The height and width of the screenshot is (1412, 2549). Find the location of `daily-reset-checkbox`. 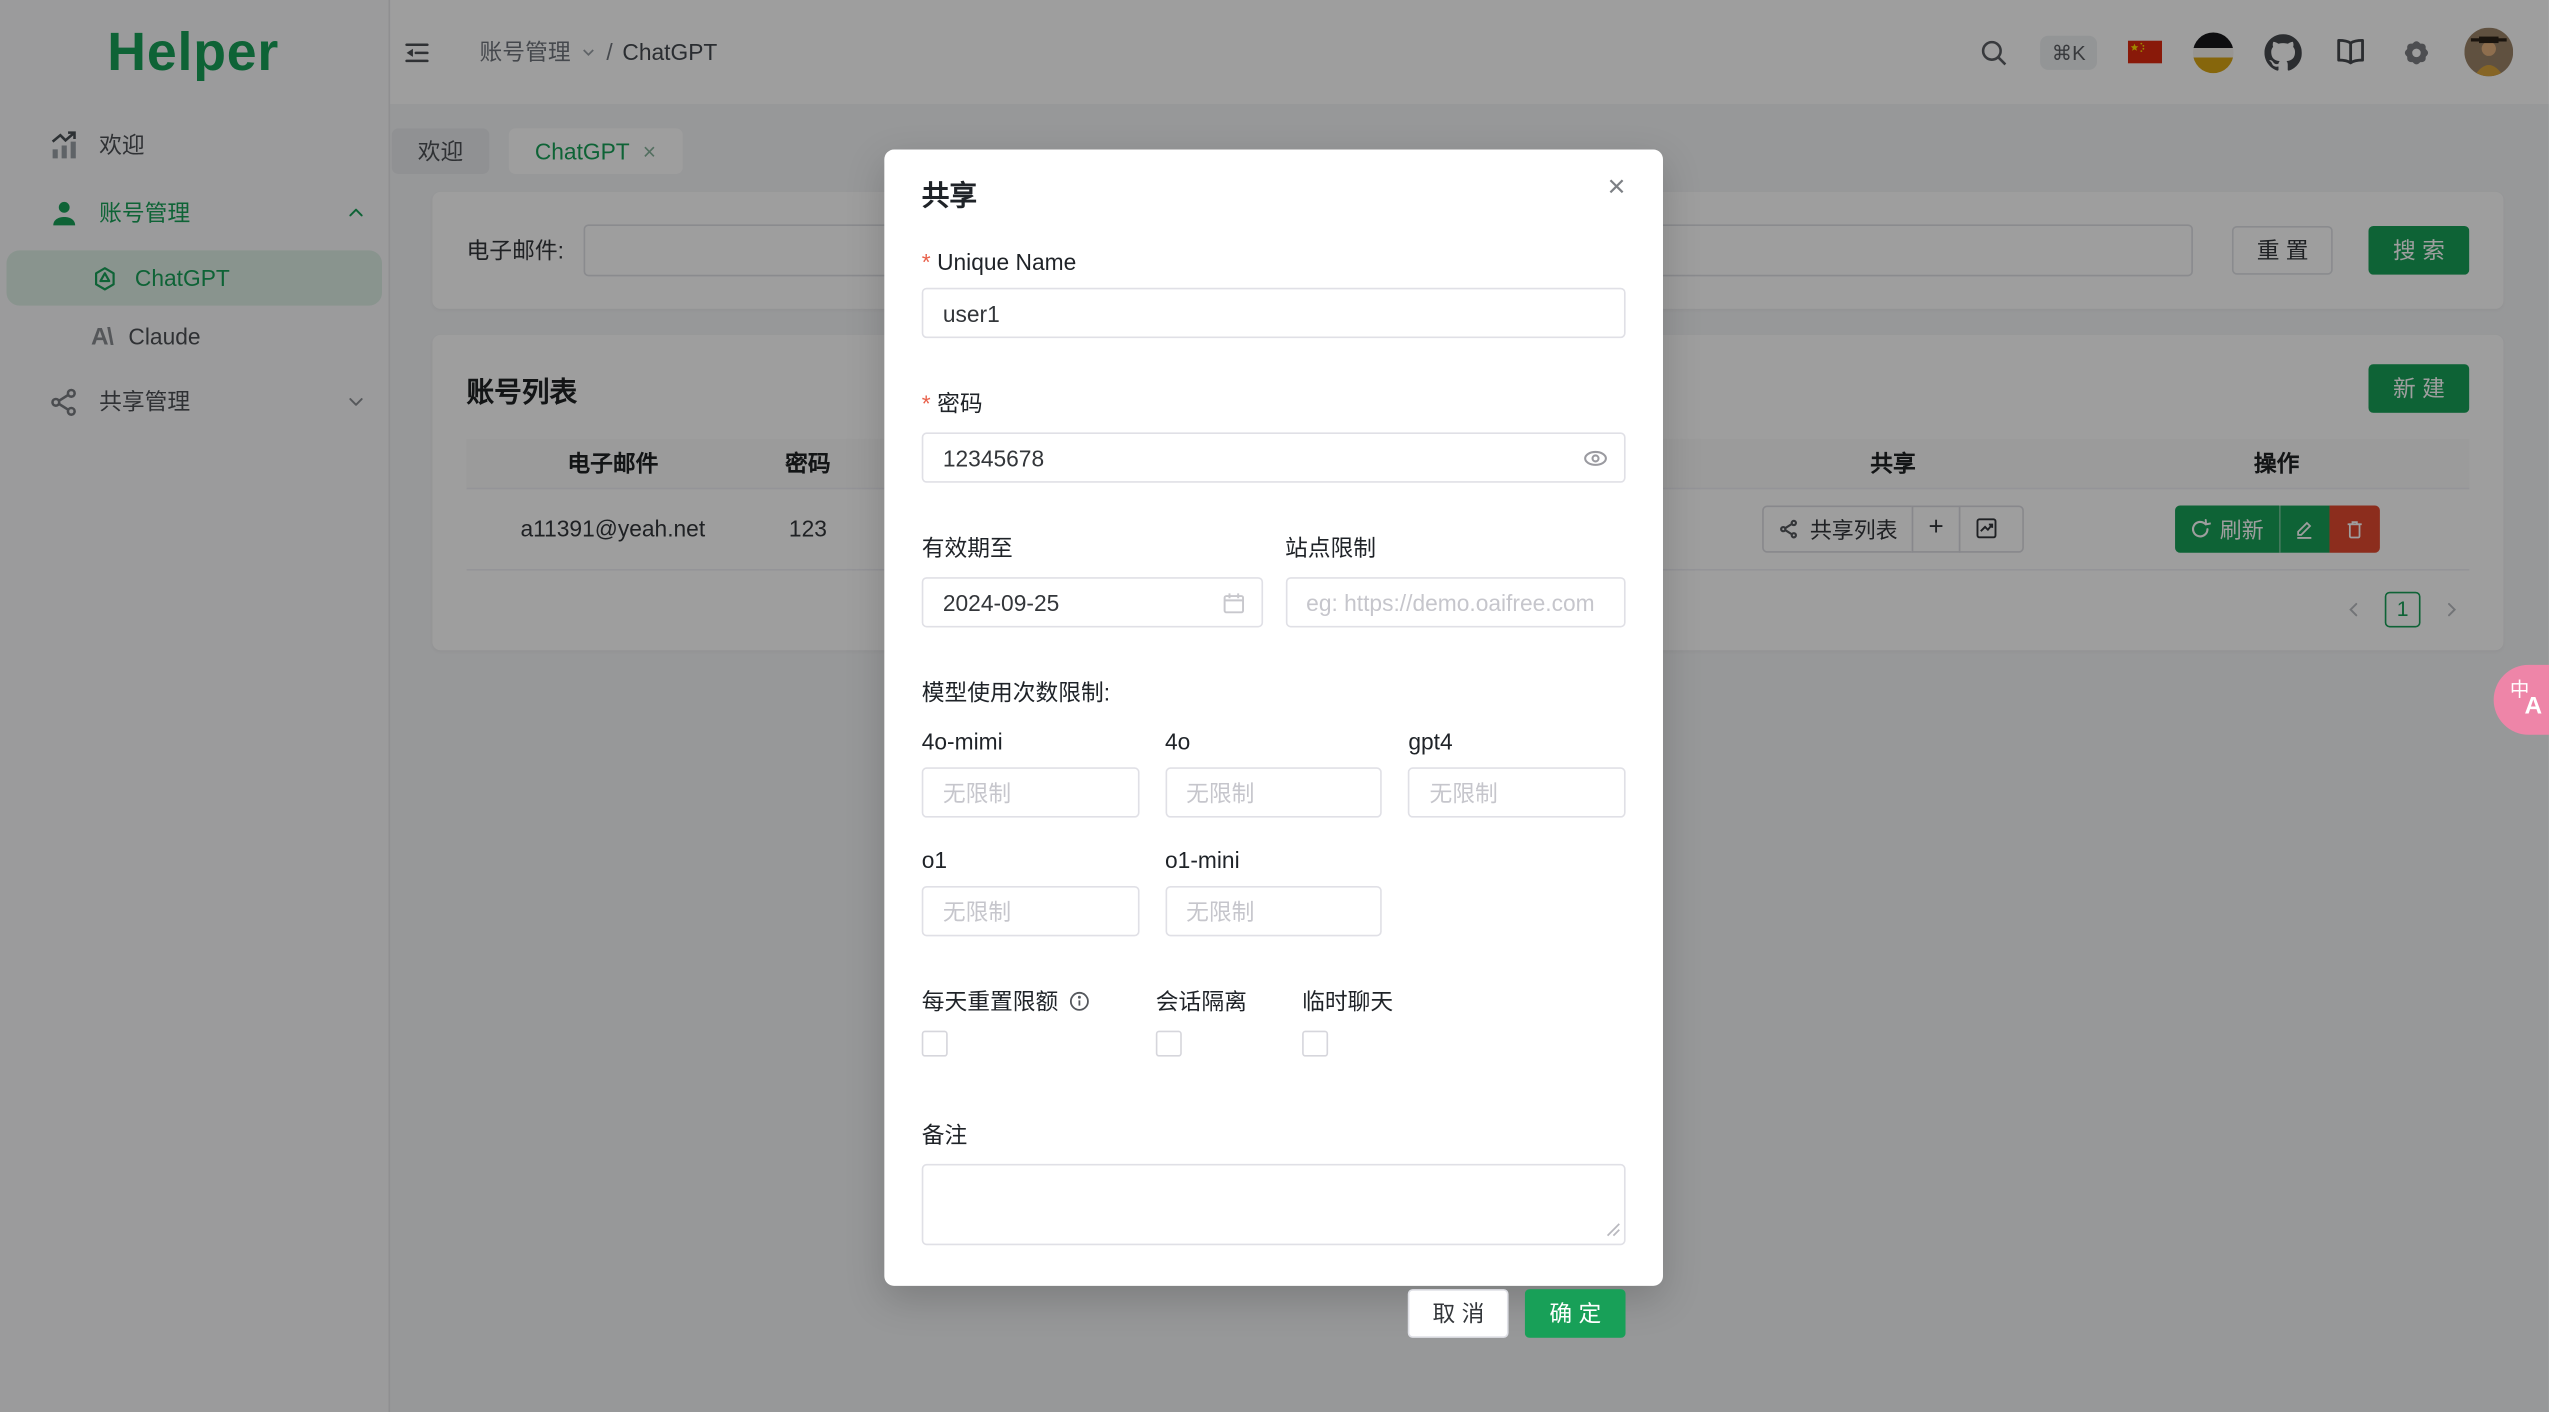

daily-reset-checkbox is located at coordinates (934, 1043).